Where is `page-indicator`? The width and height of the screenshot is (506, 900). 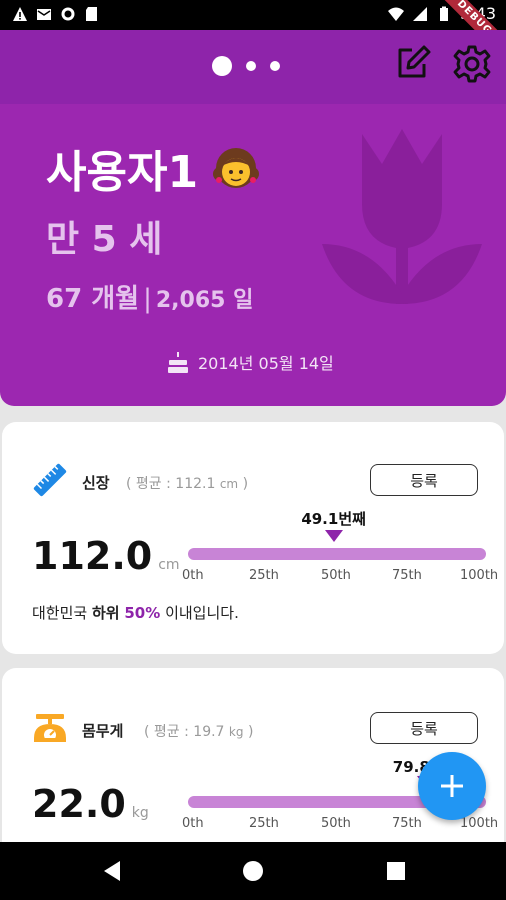
page-indicator is located at coordinates (246, 66).